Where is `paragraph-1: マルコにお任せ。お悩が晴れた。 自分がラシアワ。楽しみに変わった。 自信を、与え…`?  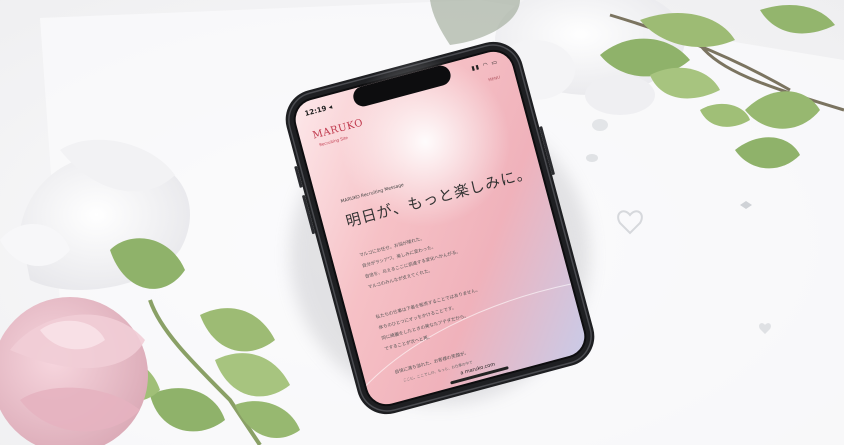
paragraph-1: マルコにお任せ。お悩が晴れた。 自分がラシアワ。楽しみに変わった。 自信を、与え… is located at coordinates (411, 259).